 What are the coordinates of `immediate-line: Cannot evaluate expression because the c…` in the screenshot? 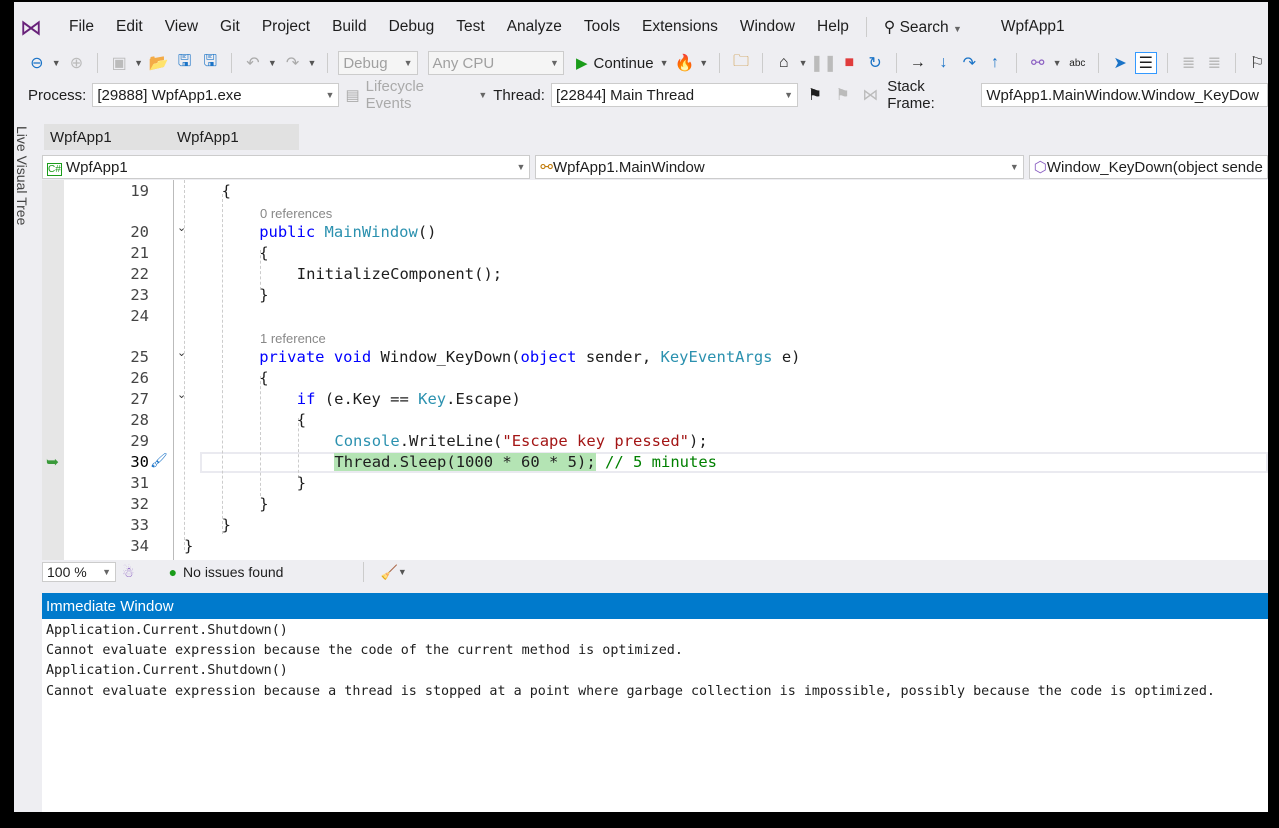 It's located at (364, 651).